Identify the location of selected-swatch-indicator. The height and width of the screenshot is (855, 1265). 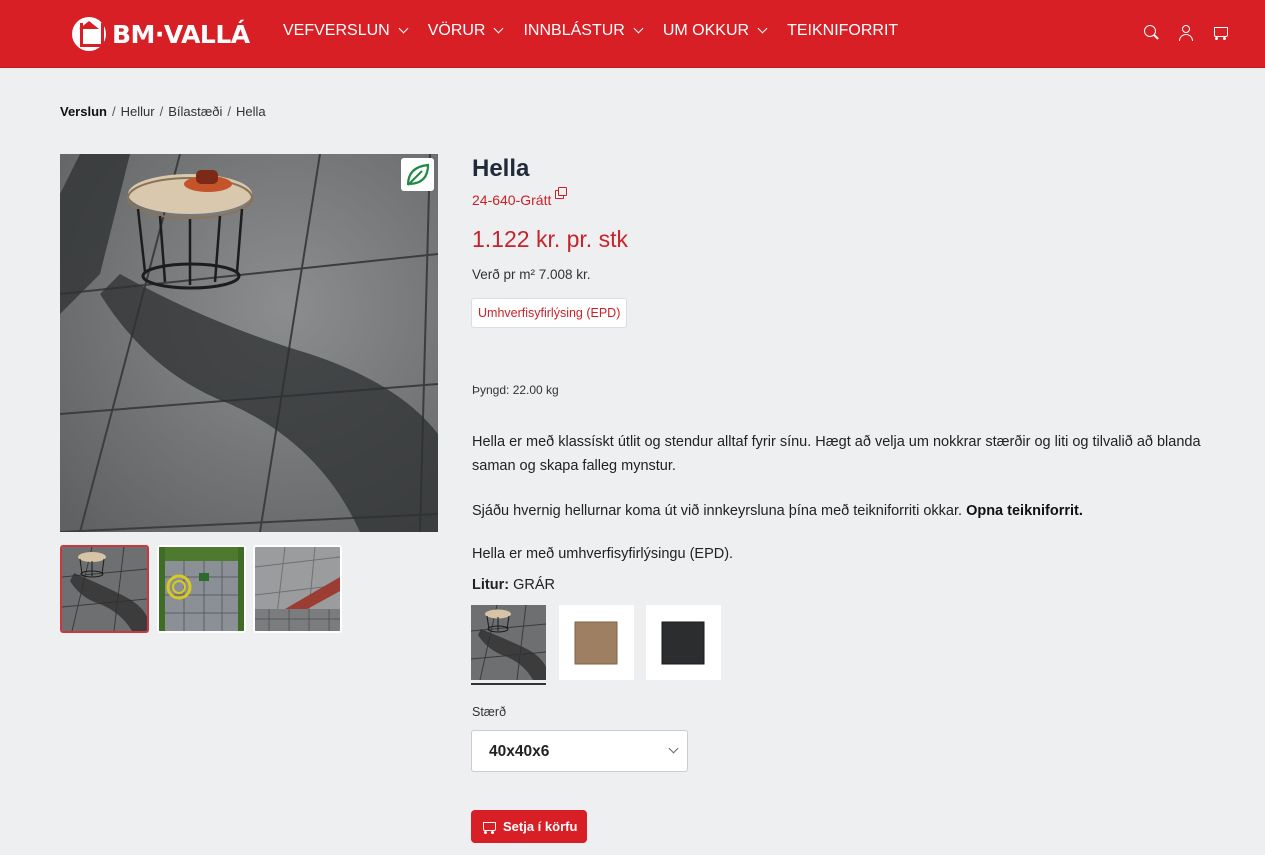
(508, 684).